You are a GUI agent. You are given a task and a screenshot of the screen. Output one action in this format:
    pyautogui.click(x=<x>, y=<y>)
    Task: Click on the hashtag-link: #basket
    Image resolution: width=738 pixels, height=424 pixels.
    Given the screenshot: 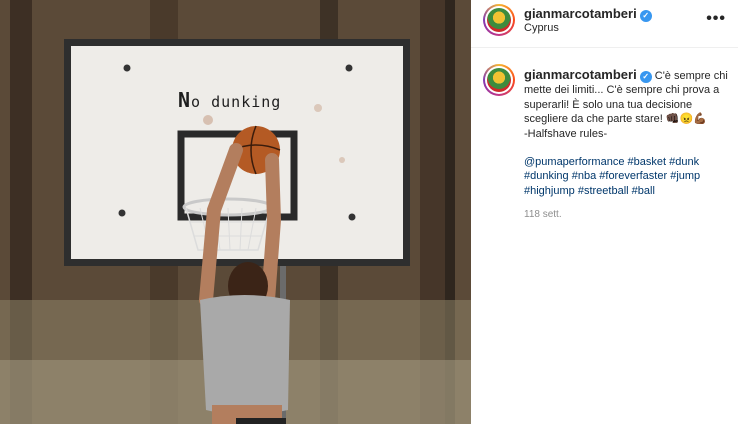 What is the action you would take?
    pyautogui.click(x=647, y=162)
    